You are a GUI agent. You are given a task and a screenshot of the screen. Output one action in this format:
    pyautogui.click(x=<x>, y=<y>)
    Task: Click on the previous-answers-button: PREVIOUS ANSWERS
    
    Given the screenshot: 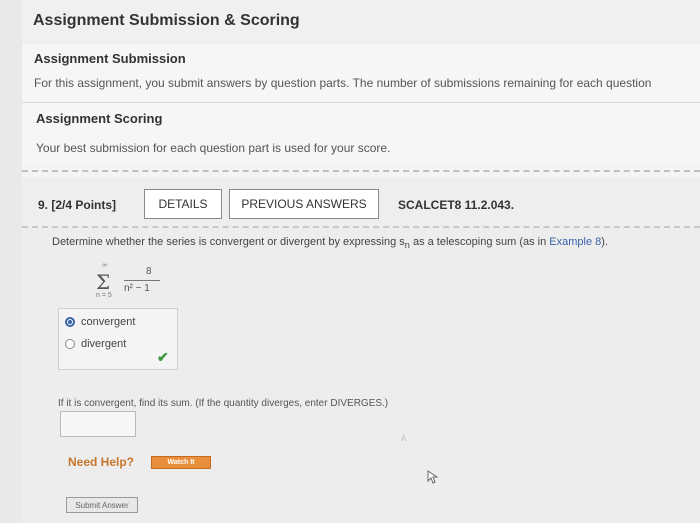 What is the action you would take?
    pyautogui.click(x=304, y=204)
    